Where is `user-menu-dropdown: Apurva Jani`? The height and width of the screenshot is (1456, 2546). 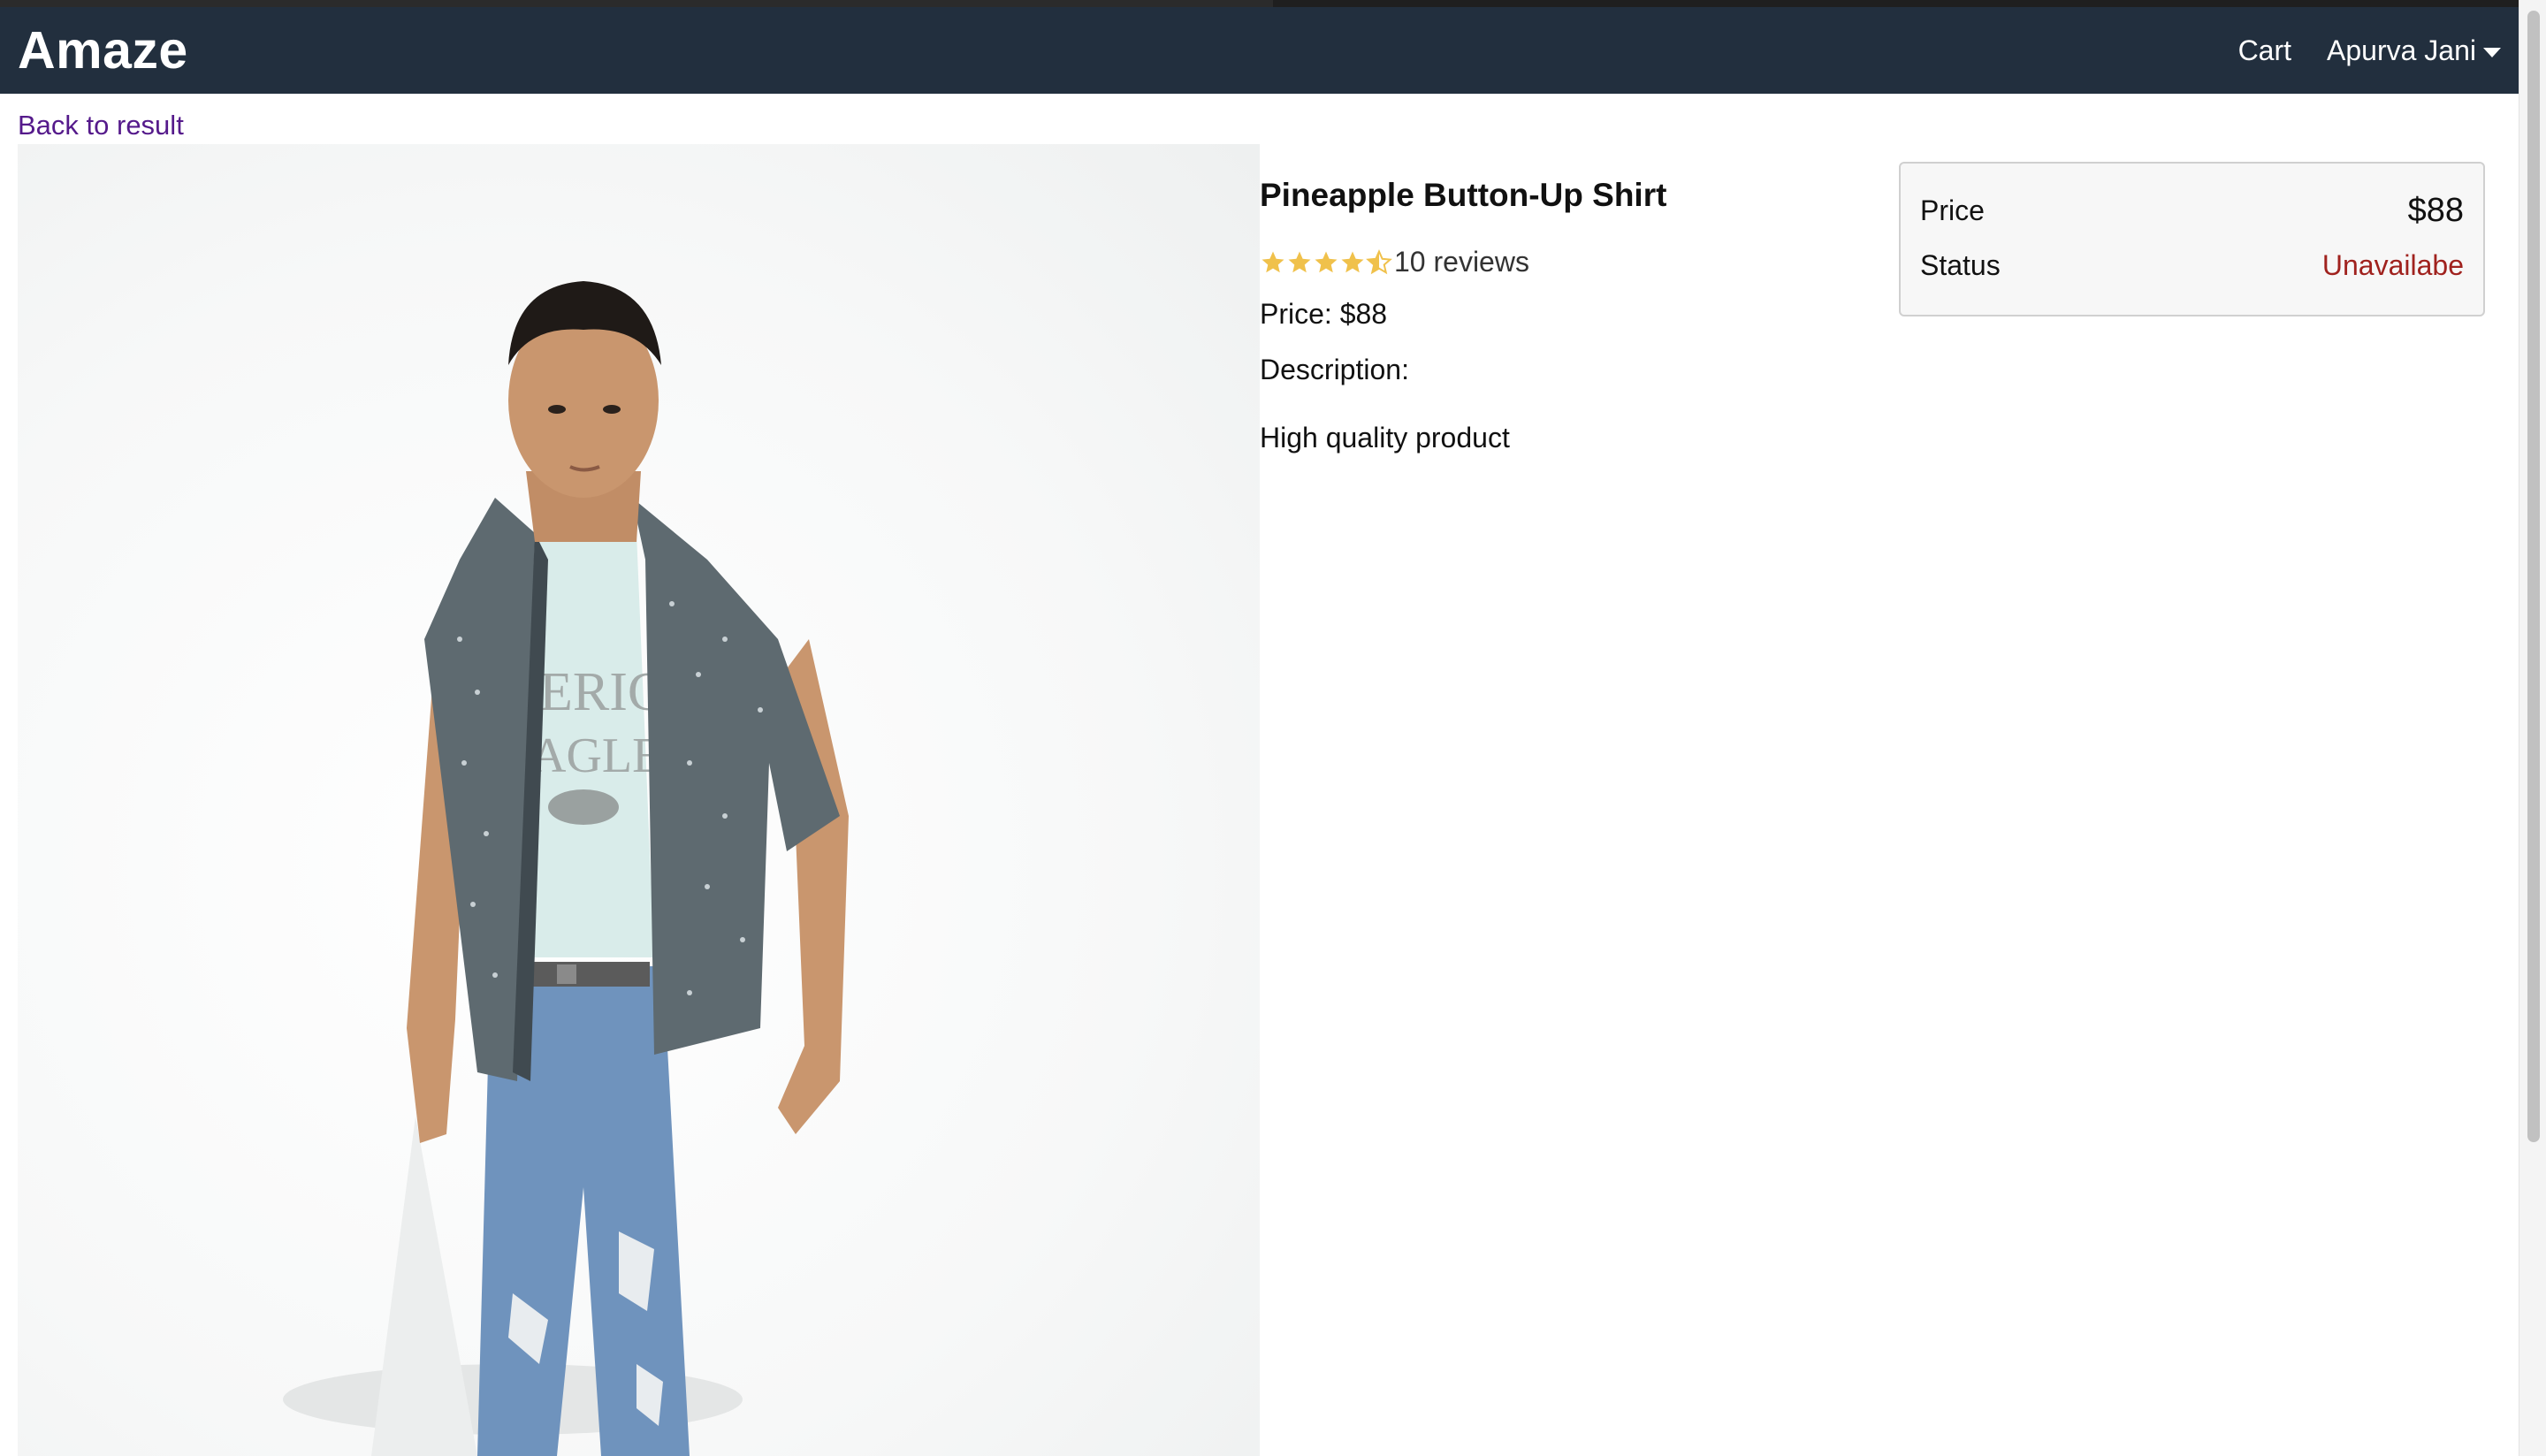 user-menu-dropdown: Apurva Jani is located at coordinates (2414, 50).